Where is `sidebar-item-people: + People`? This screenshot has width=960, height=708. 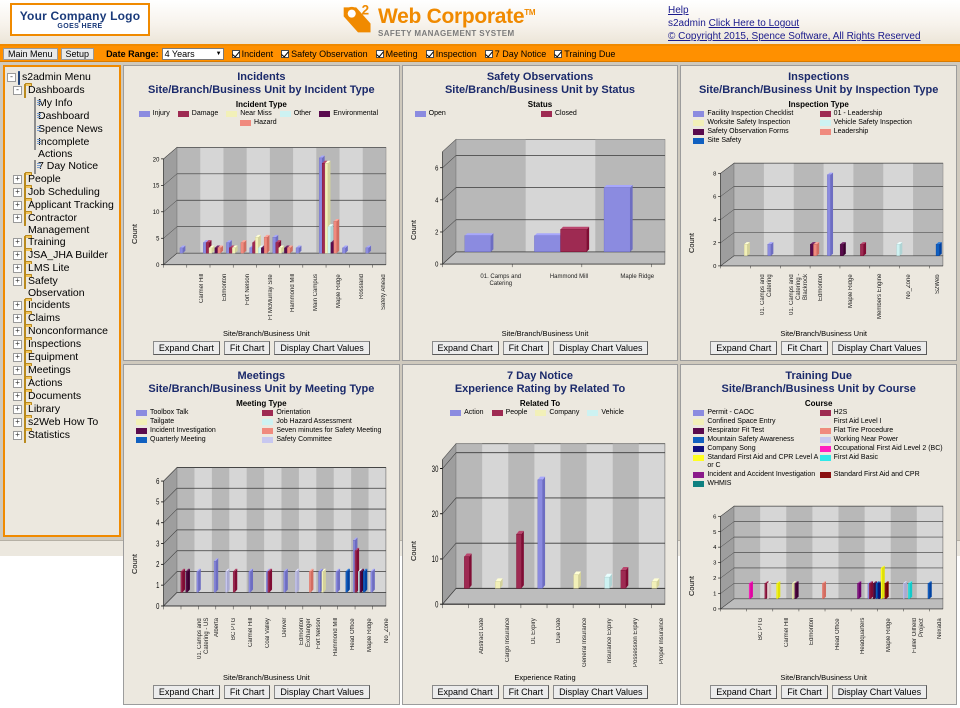
sidebar-item-people: + People is located at coordinates (62, 180).